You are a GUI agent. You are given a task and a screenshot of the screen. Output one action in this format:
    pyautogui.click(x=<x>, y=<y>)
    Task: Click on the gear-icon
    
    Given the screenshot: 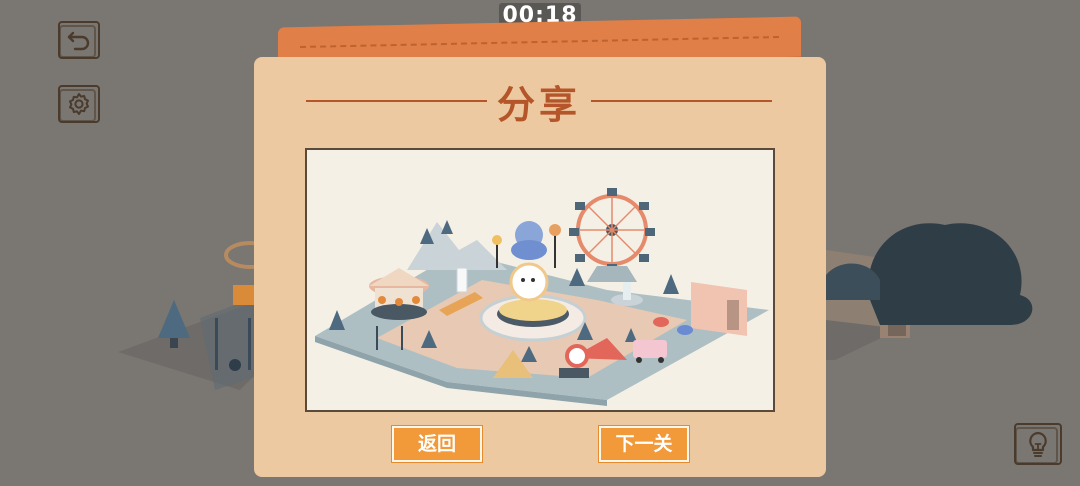 What is the action you would take?
    pyautogui.click(x=79, y=104)
    